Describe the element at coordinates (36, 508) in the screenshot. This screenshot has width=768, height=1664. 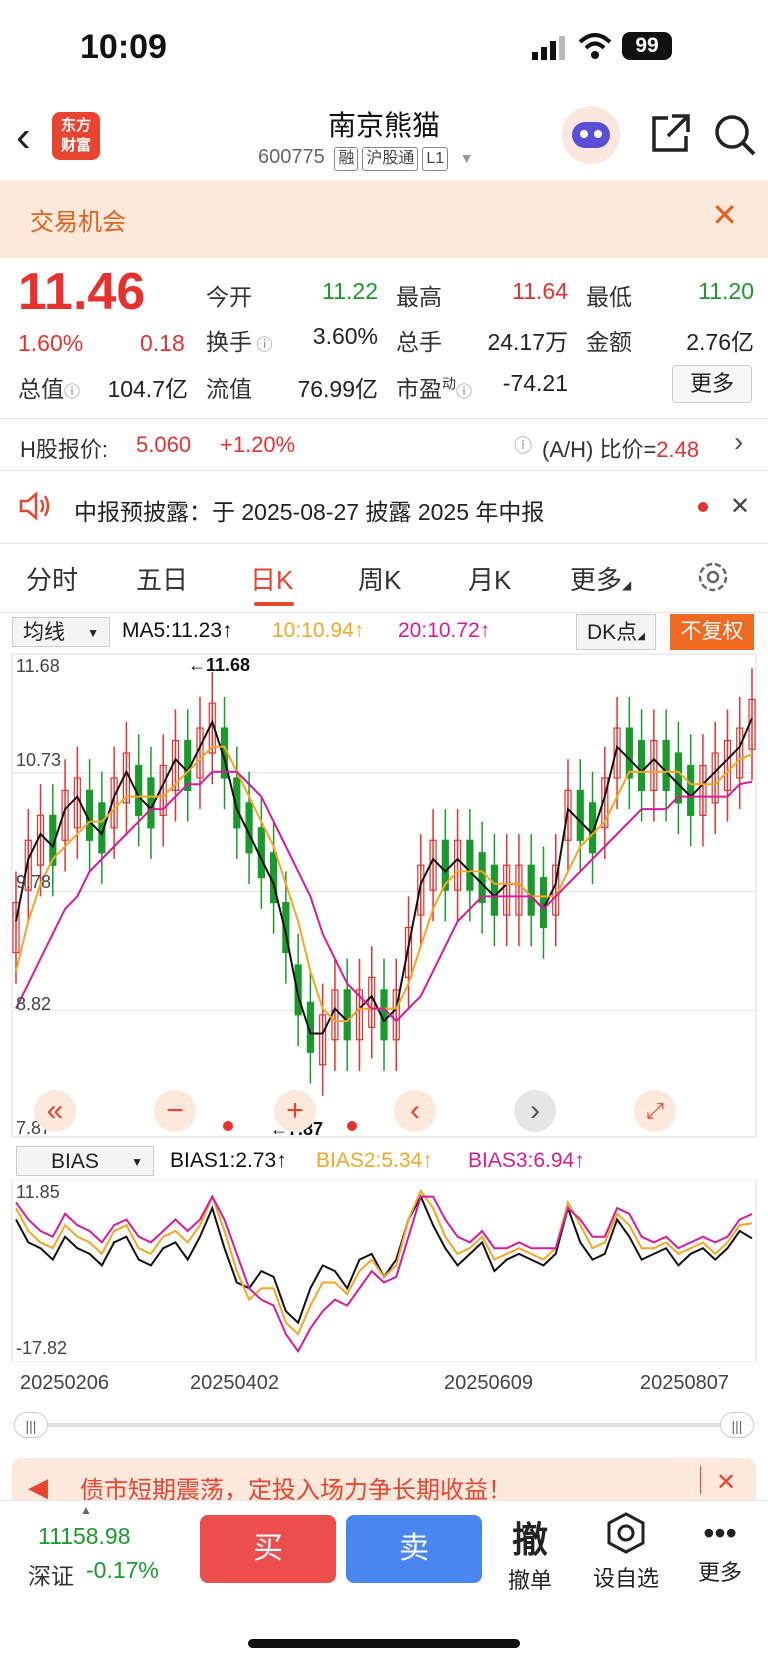
I see `speaker-icon` at that location.